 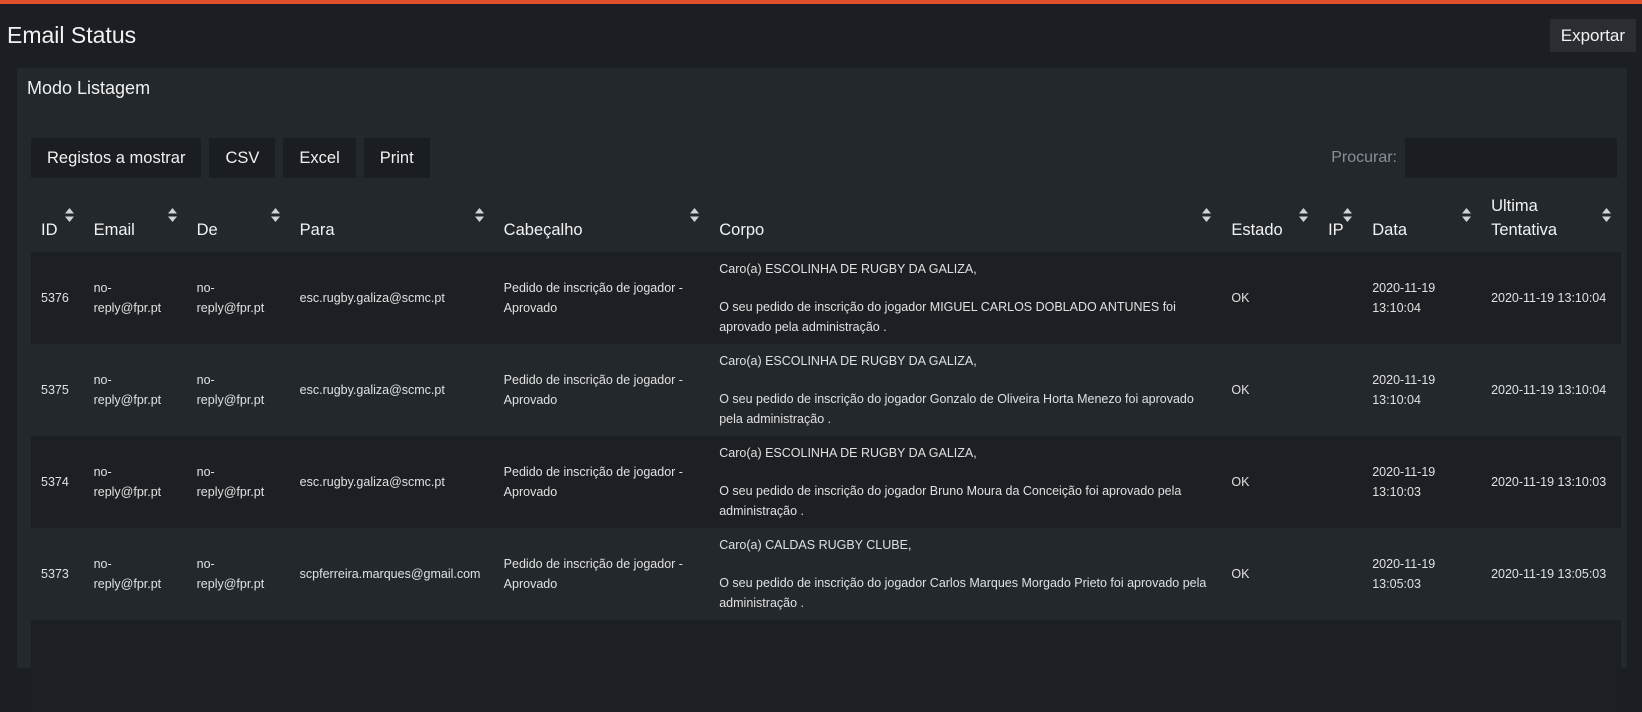 What do you see at coordinates (815, 545) in the screenshot?
I see `corpo-greeting: Caro(a) CALDAS RUGBY CLUBE,` at bounding box center [815, 545].